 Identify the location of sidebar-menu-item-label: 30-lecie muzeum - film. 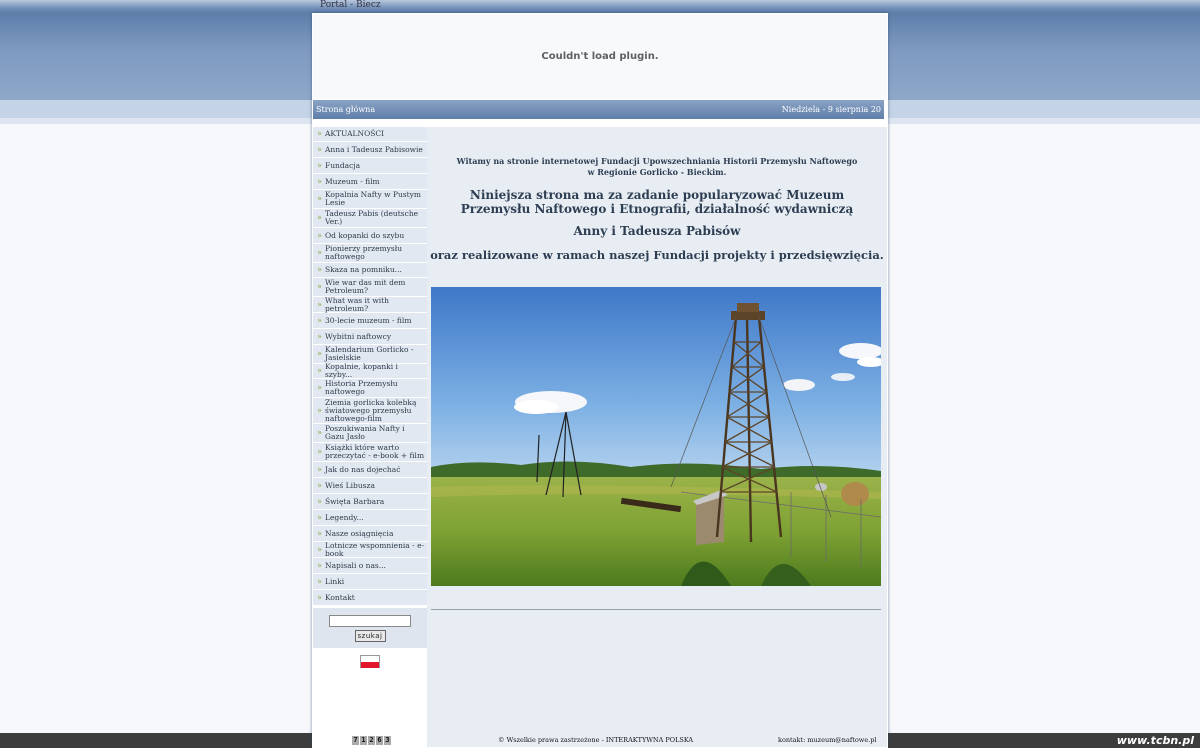
(368, 320).